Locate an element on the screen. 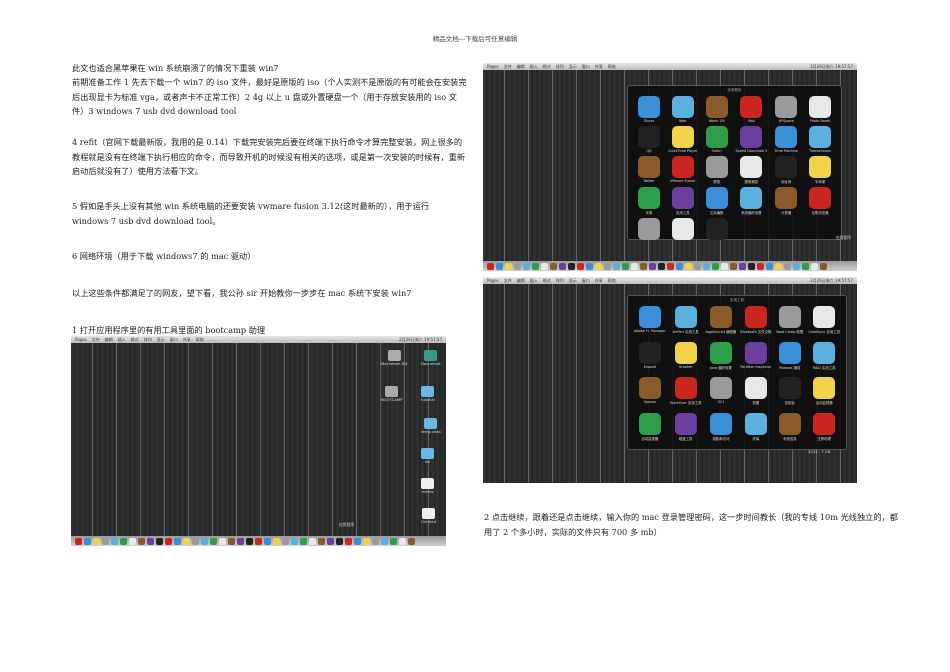 This screenshot has width=950, height=672. app-item: Bluetooth 文件交换 is located at coordinates (755, 322).